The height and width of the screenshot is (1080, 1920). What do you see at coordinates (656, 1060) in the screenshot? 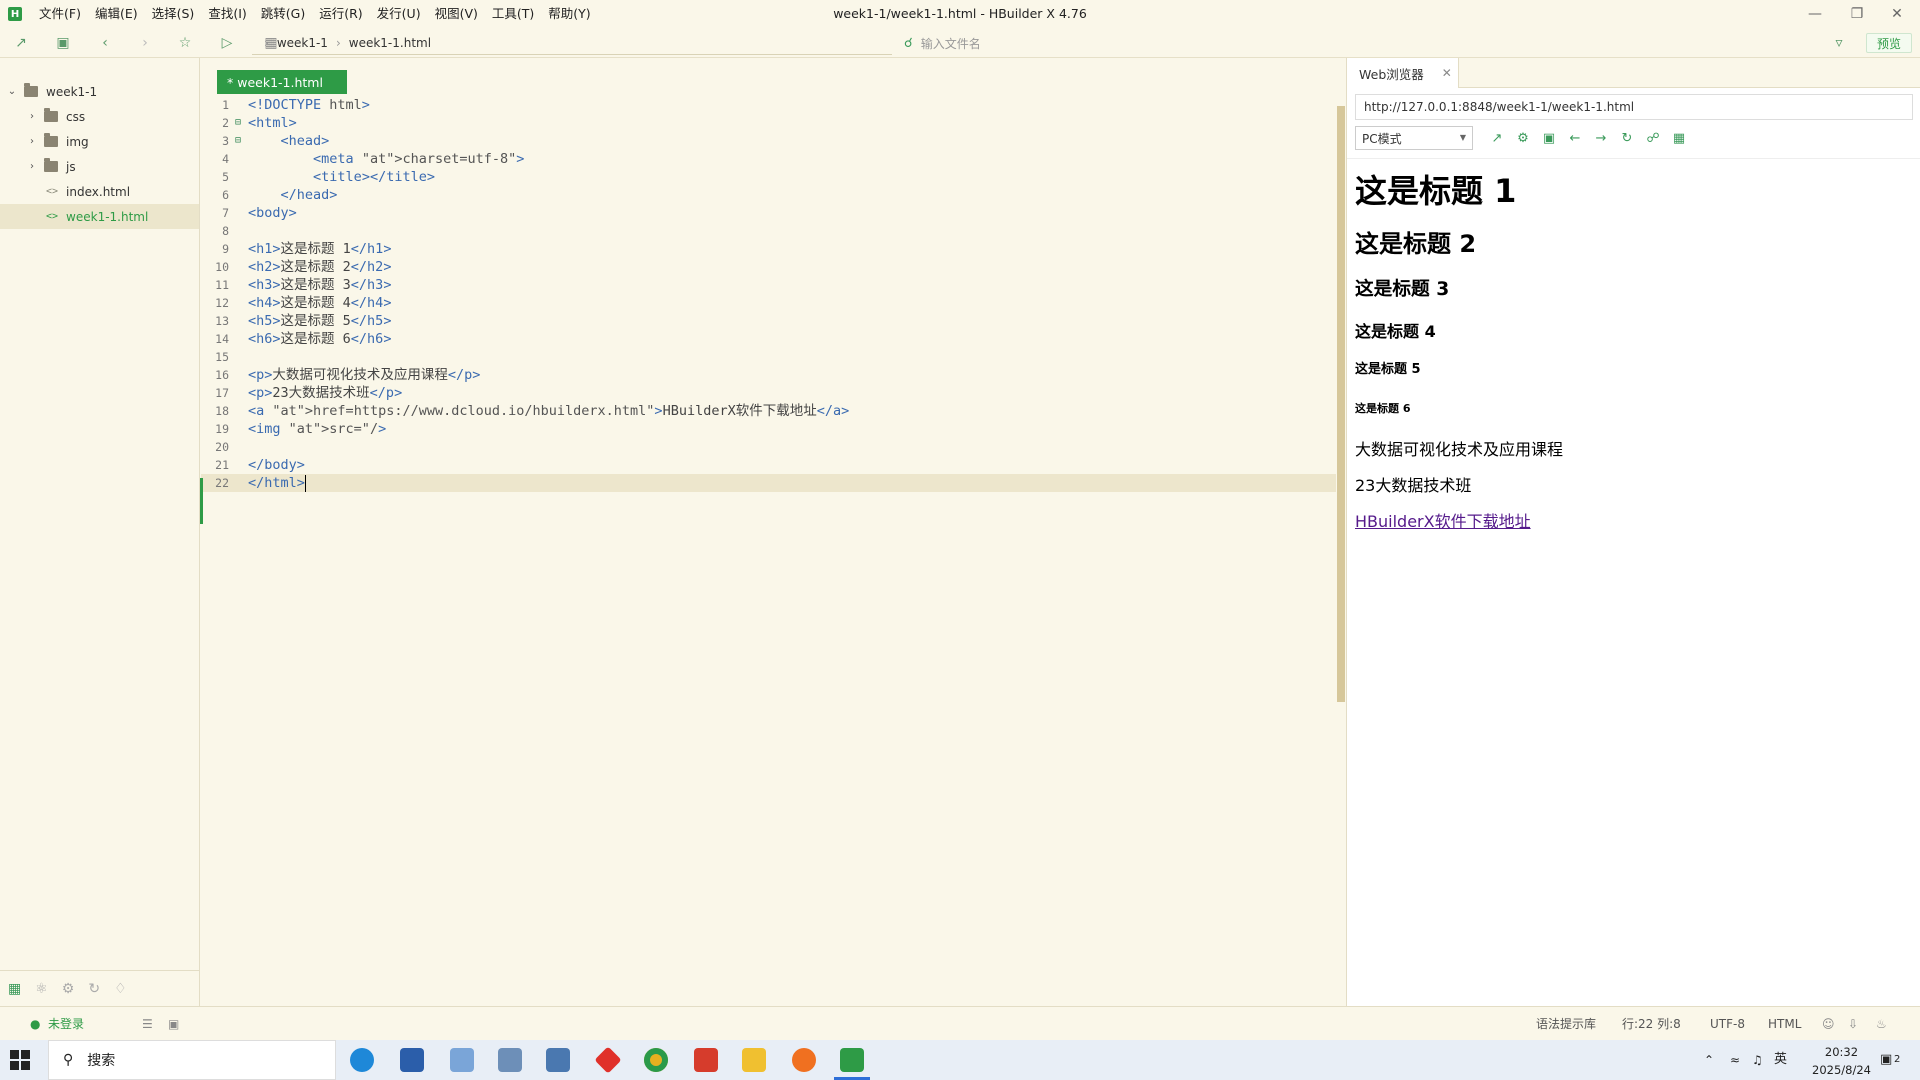
I see `chrome-icon` at bounding box center [656, 1060].